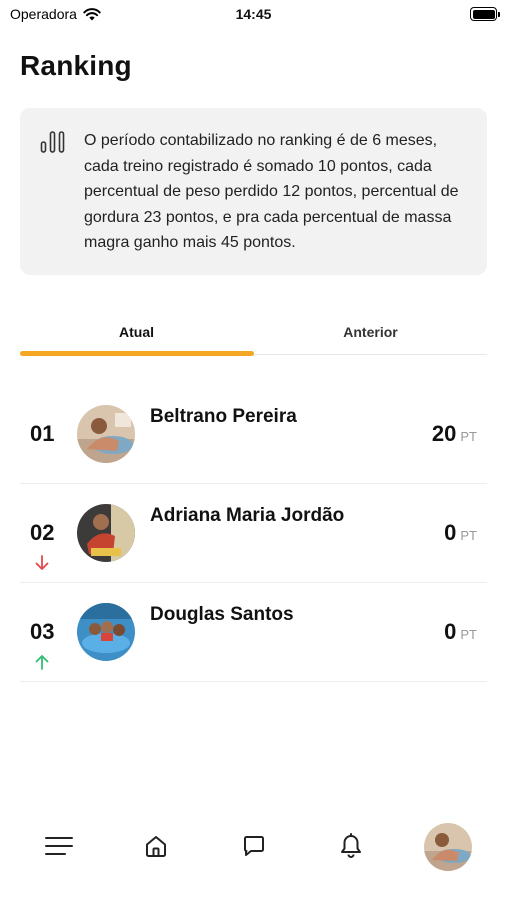 This screenshot has height=900, width=507. I want to click on user-score: 20 PT, so click(454, 434).